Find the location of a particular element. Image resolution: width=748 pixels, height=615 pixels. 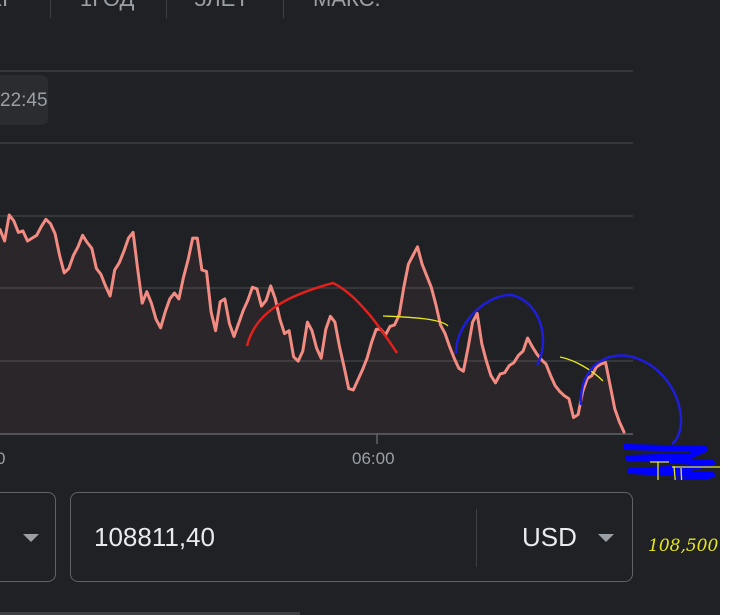

to-currency-select: USD is located at coordinates (549, 537).